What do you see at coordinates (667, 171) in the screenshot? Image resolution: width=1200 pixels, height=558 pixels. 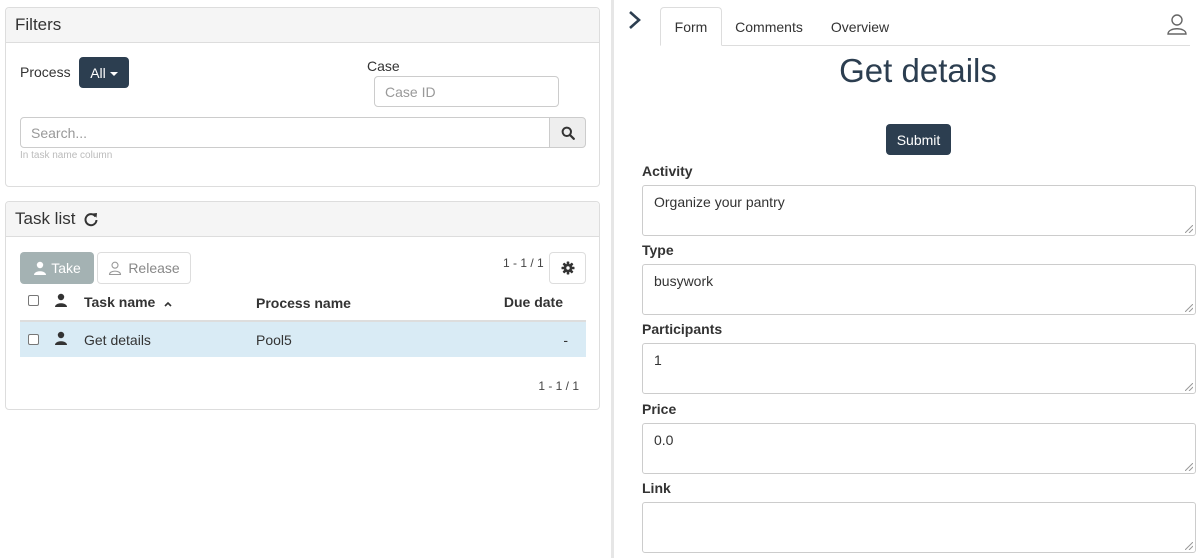 I see `activity-label: Activity` at bounding box center [667, 171].